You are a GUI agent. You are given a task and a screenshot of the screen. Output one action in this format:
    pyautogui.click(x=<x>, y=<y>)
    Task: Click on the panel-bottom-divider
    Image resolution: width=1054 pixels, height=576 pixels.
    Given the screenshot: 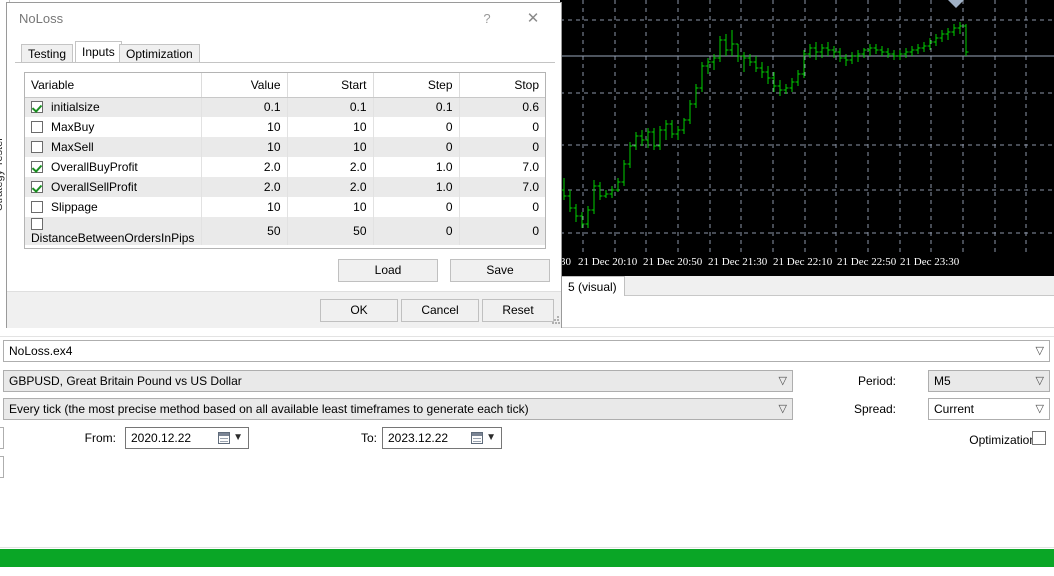 What is the action you would take?
    pyautogui.click(x=527, y=547)
    